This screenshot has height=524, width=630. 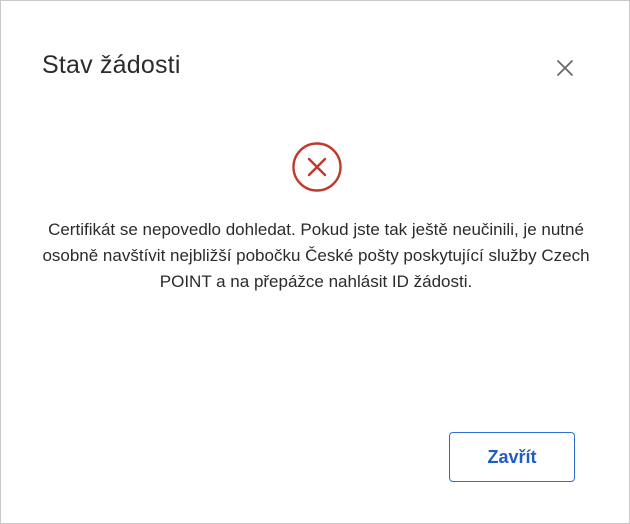 I want to click on error-circle-x-icon, so click(x=317, y=167).